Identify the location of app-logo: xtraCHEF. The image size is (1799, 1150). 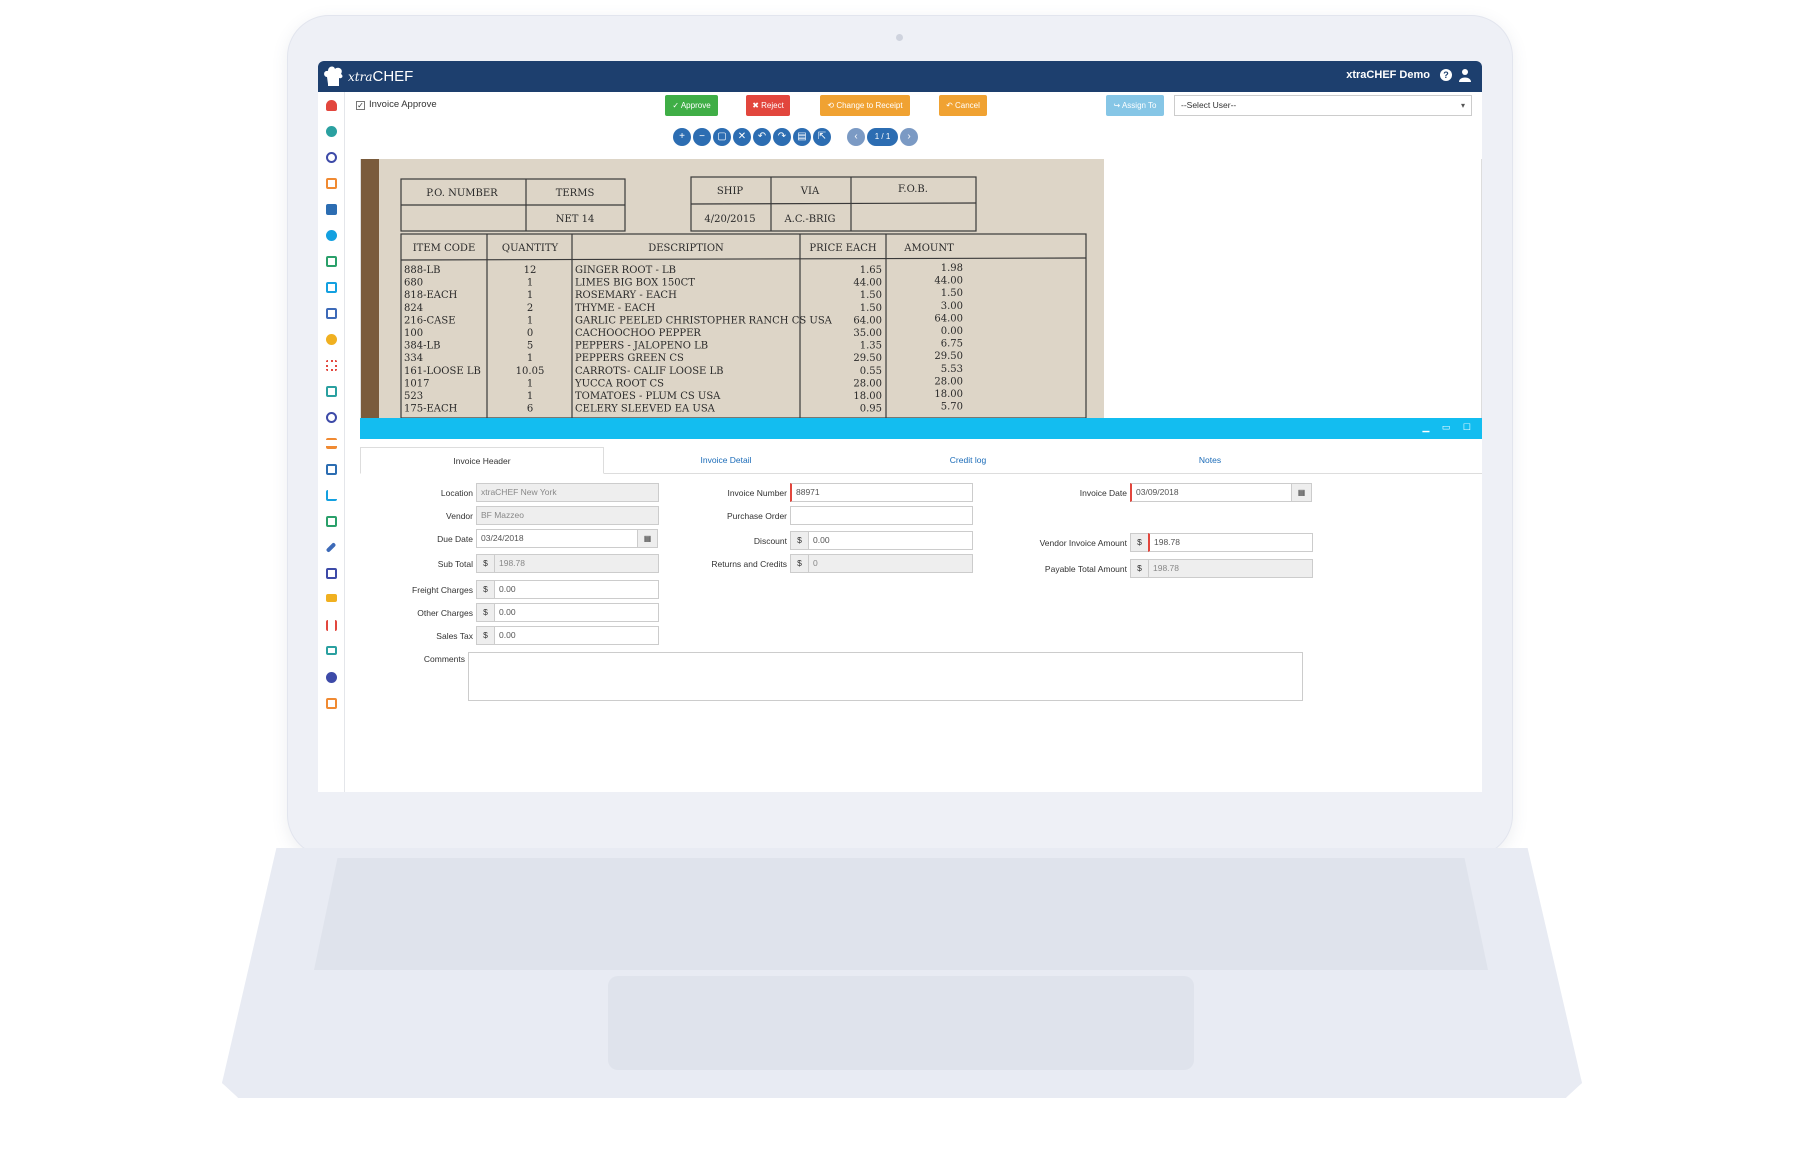
(380, 76).